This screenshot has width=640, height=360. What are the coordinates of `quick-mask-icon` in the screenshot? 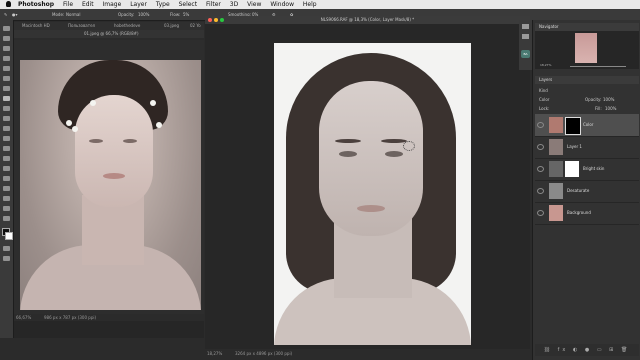 It's located at (6, 248).